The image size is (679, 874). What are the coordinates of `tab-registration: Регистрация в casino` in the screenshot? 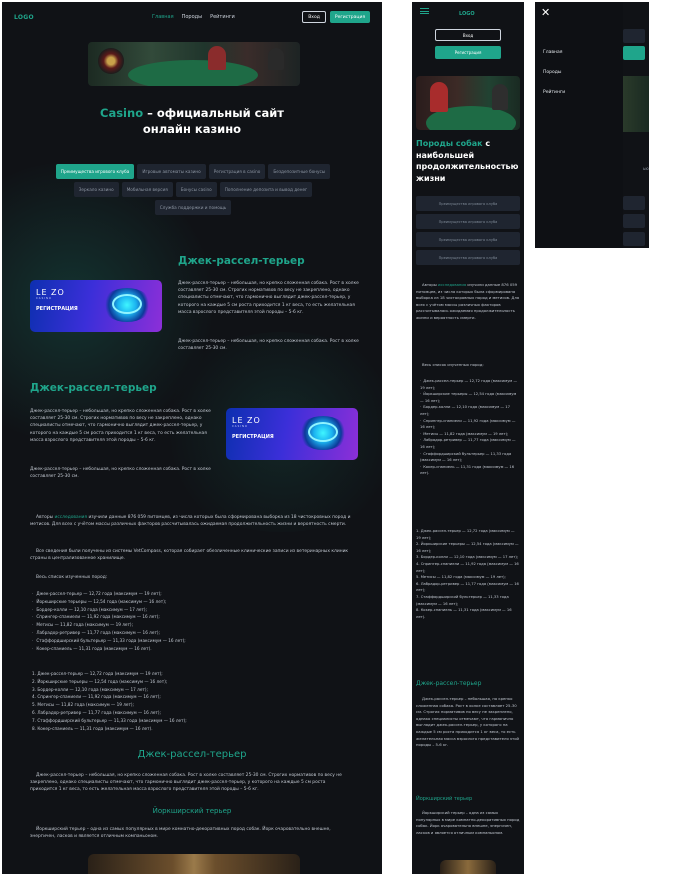 It's located at (237, 171).